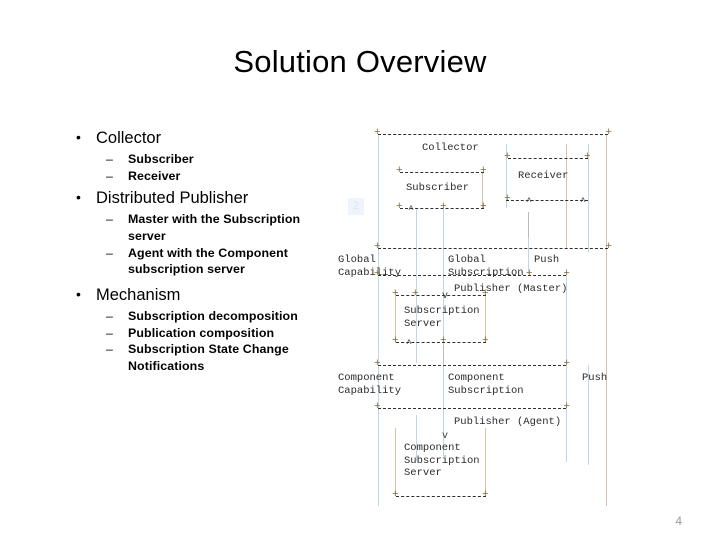  I want to click on watermark: 2, so click(356, 206).